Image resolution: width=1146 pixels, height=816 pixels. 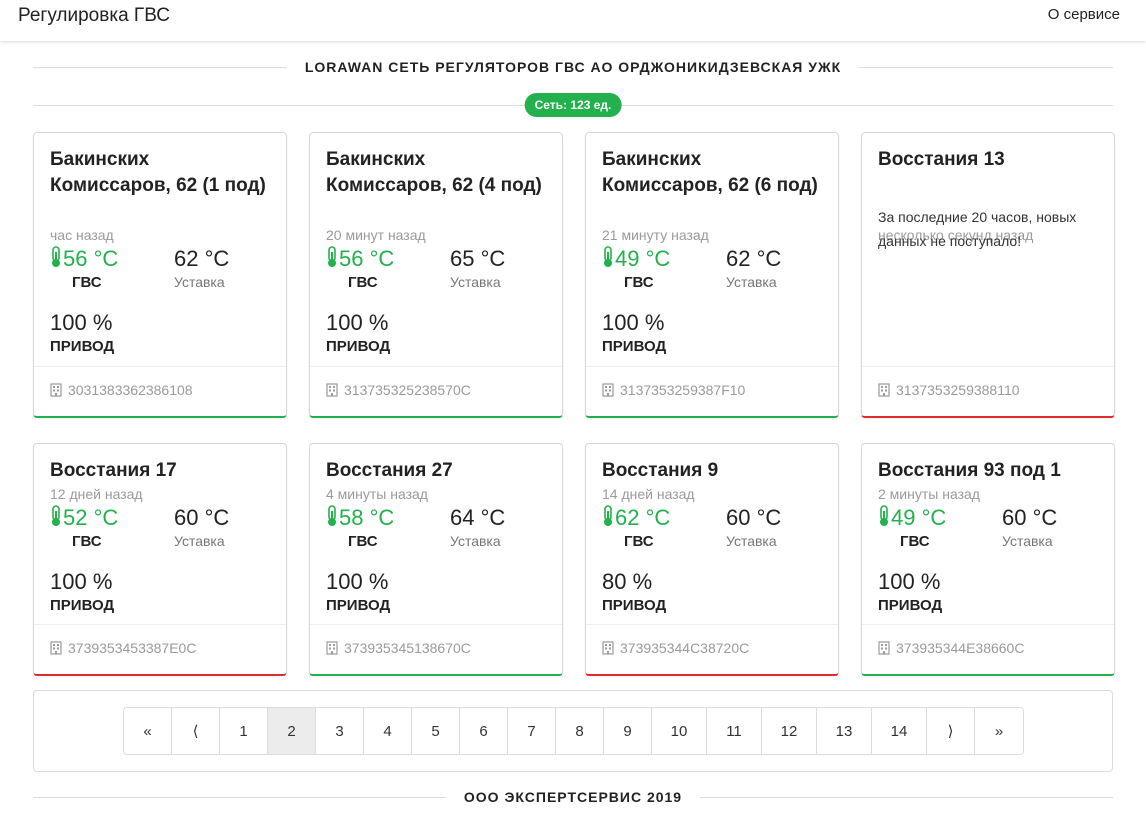 What do you see at coordinates (113, 470) in the screenshot?
I see `card-title: Восстания 17` at bounding box center [113, 470].